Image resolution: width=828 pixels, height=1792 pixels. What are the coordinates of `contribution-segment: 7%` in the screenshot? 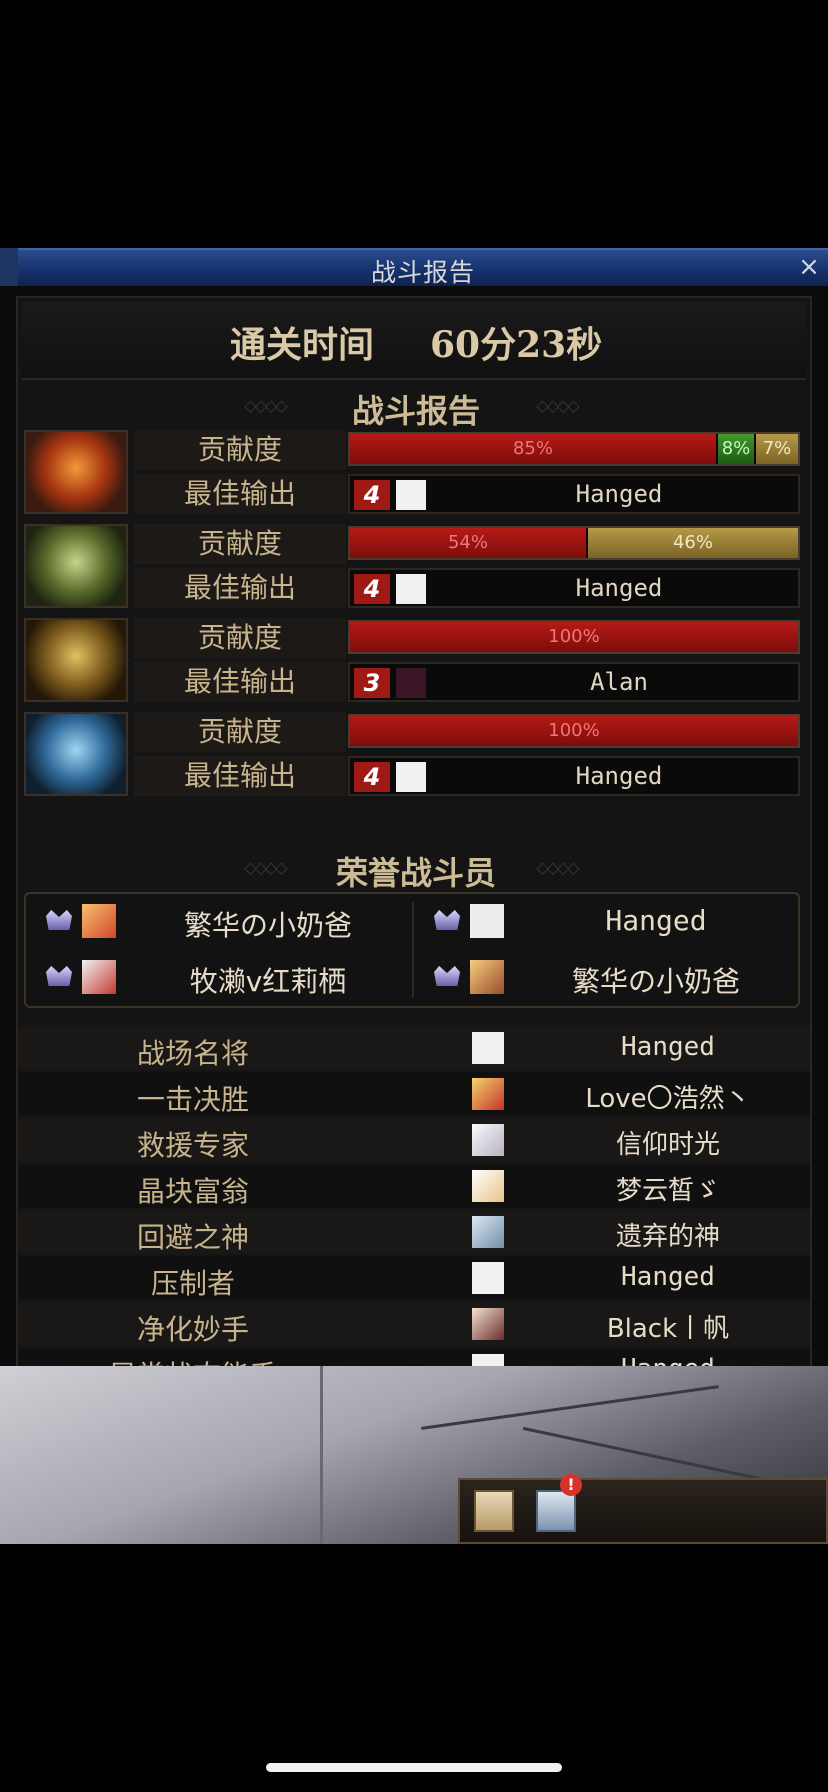 It's located at (777, 449).